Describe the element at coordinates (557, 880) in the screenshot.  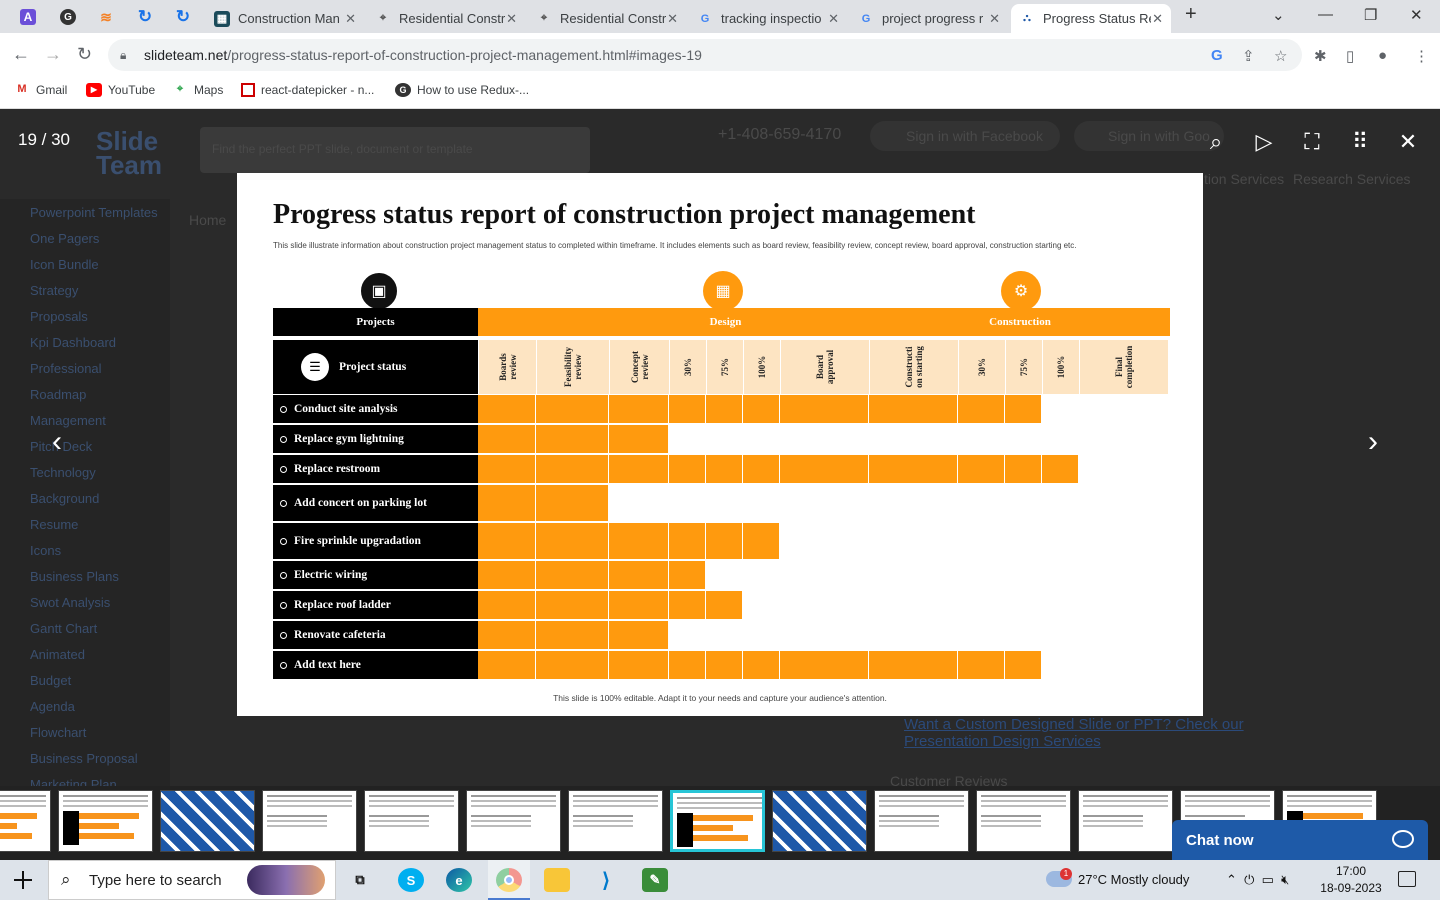
I see `file-explorer-icon` at that location.